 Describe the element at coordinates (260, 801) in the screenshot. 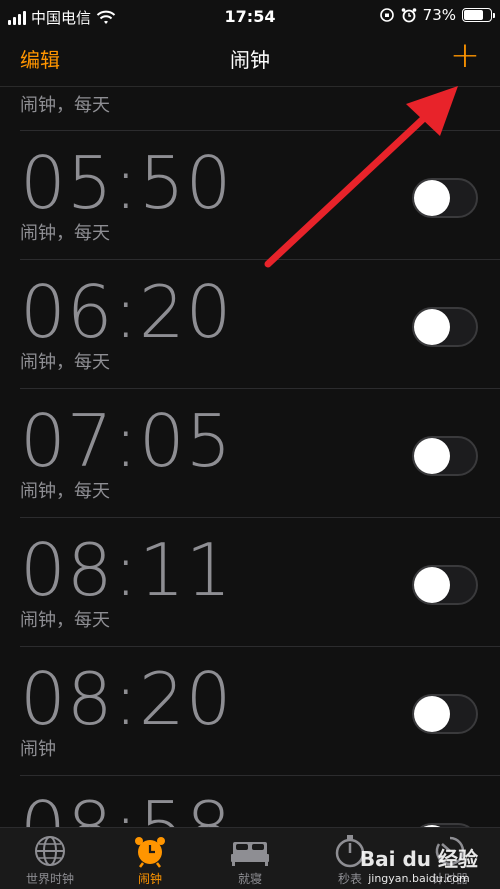

I see `alarm-row: 08:58` at that location.